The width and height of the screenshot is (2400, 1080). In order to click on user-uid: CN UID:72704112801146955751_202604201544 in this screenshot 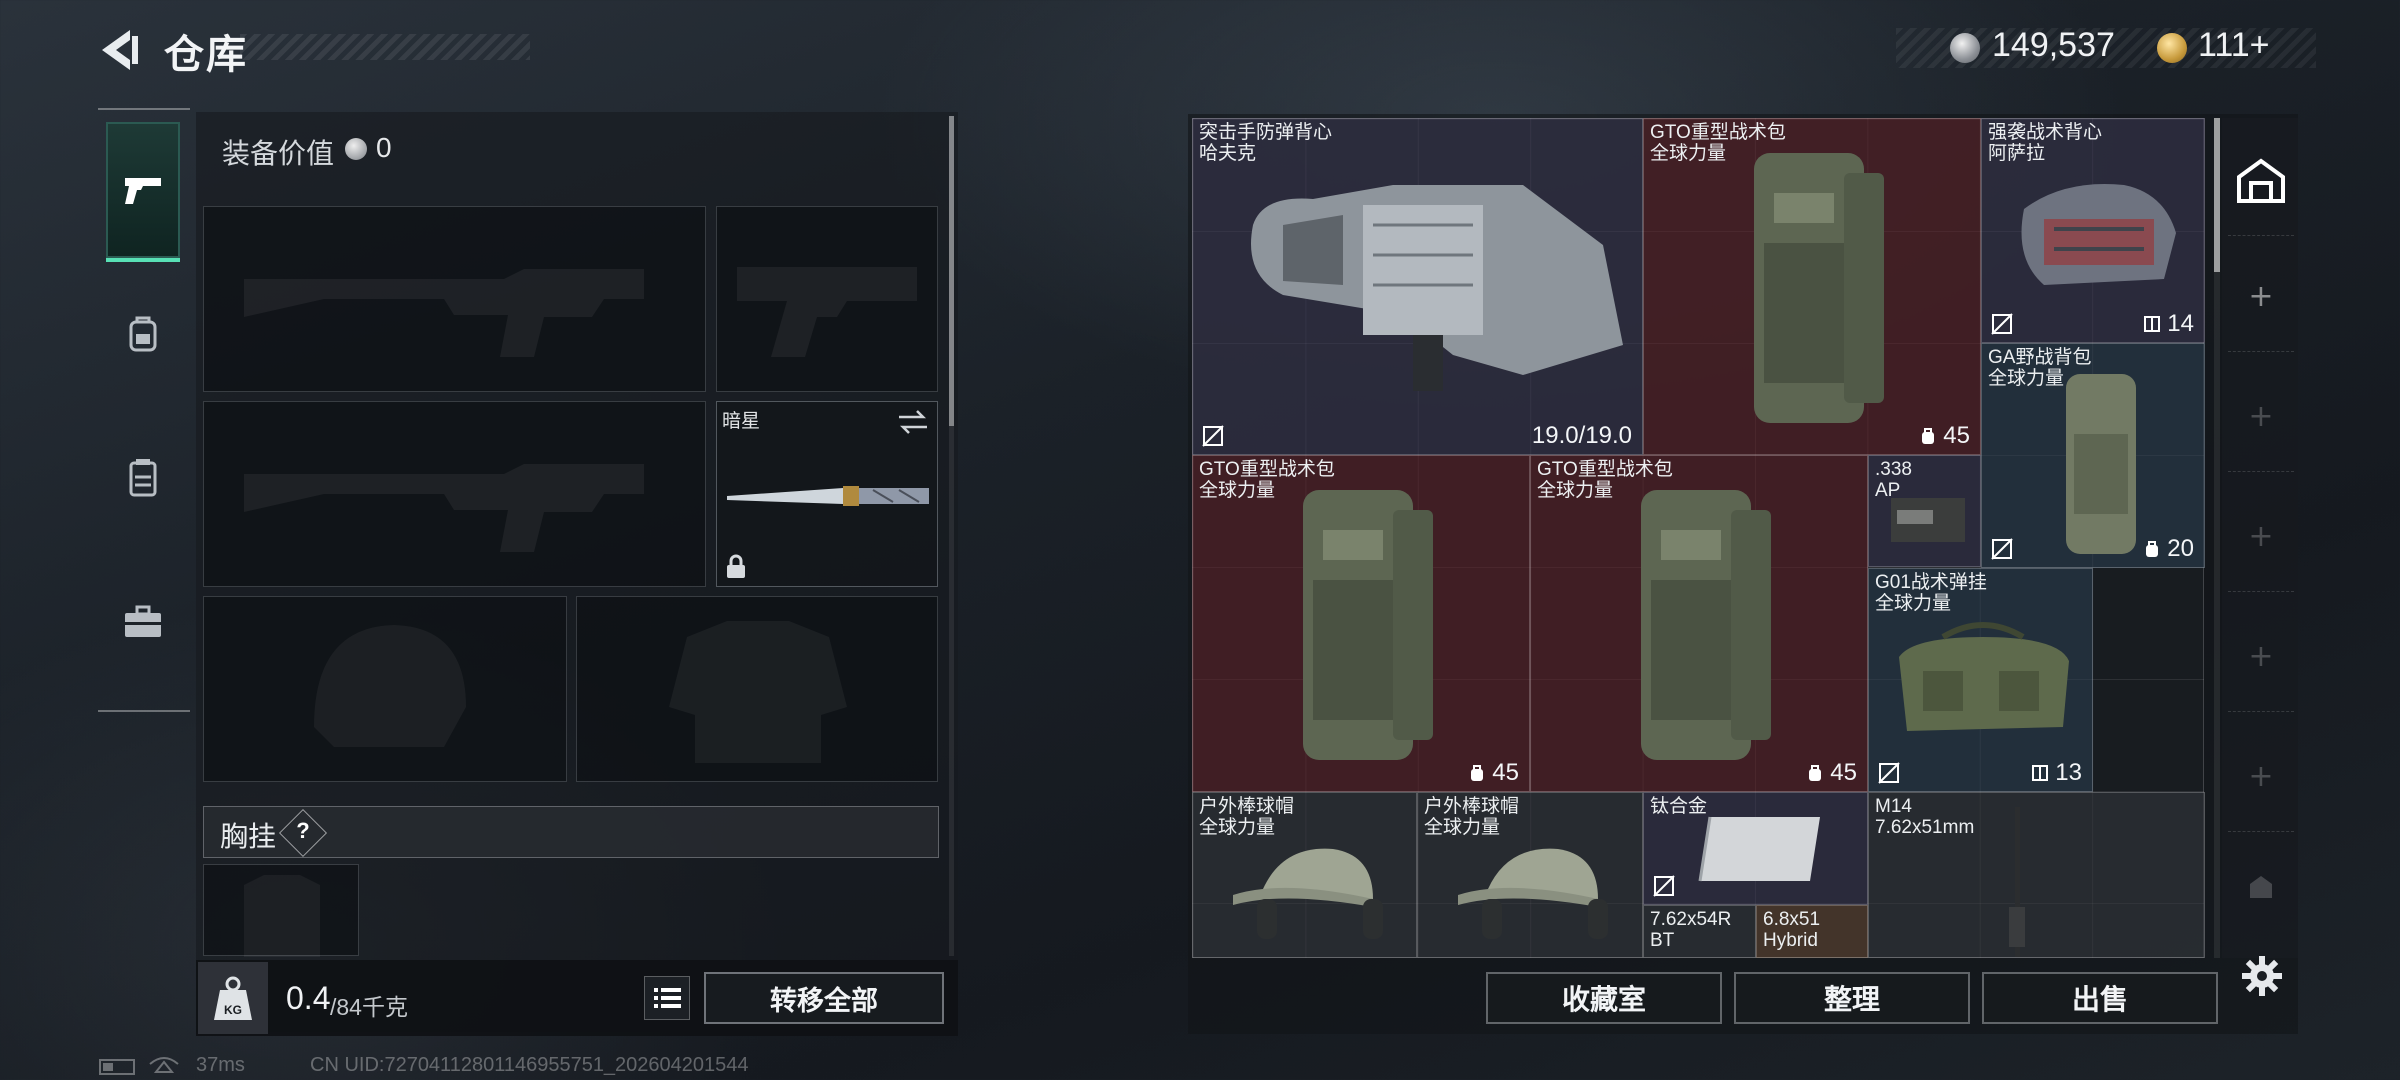, I will do `click(529, 1065)`.